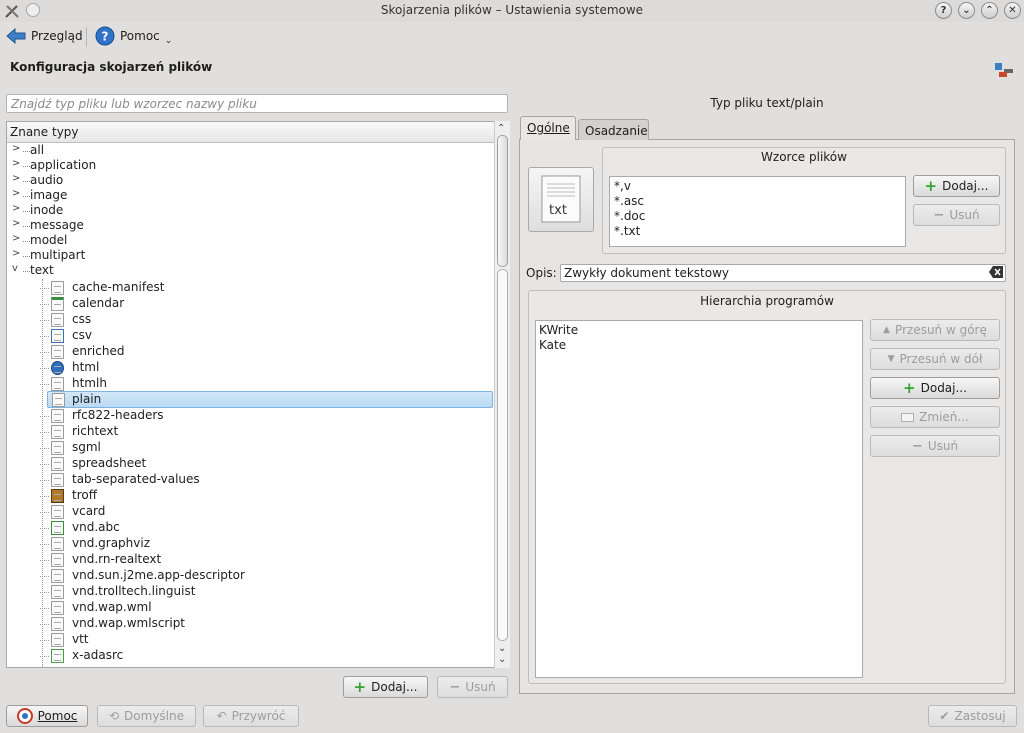  What do you see at coordinates (105, 36) in the screenshot?
I see `help-icon: ?` at bounding box center [105, 36].